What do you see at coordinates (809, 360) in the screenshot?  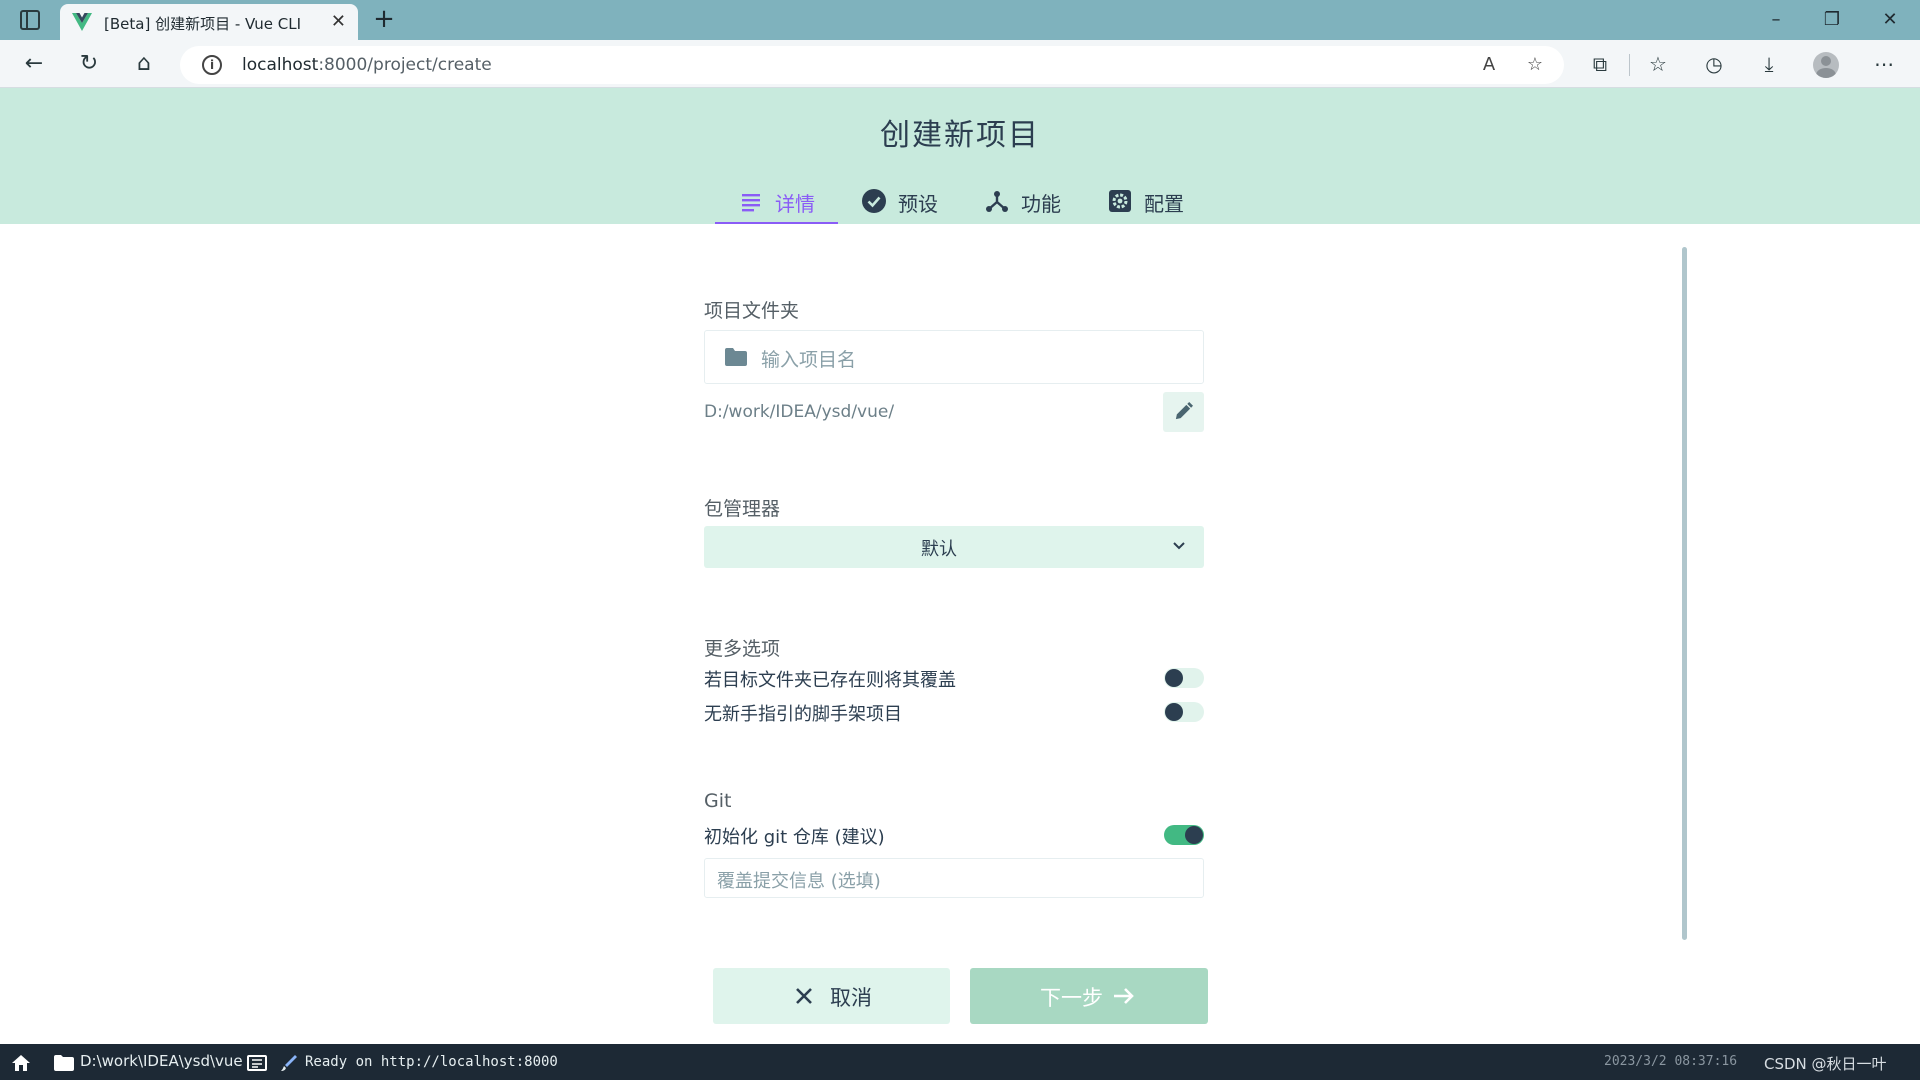 I see `project-name-placeholder: 输入项目名` at bounding box center [809, 360].